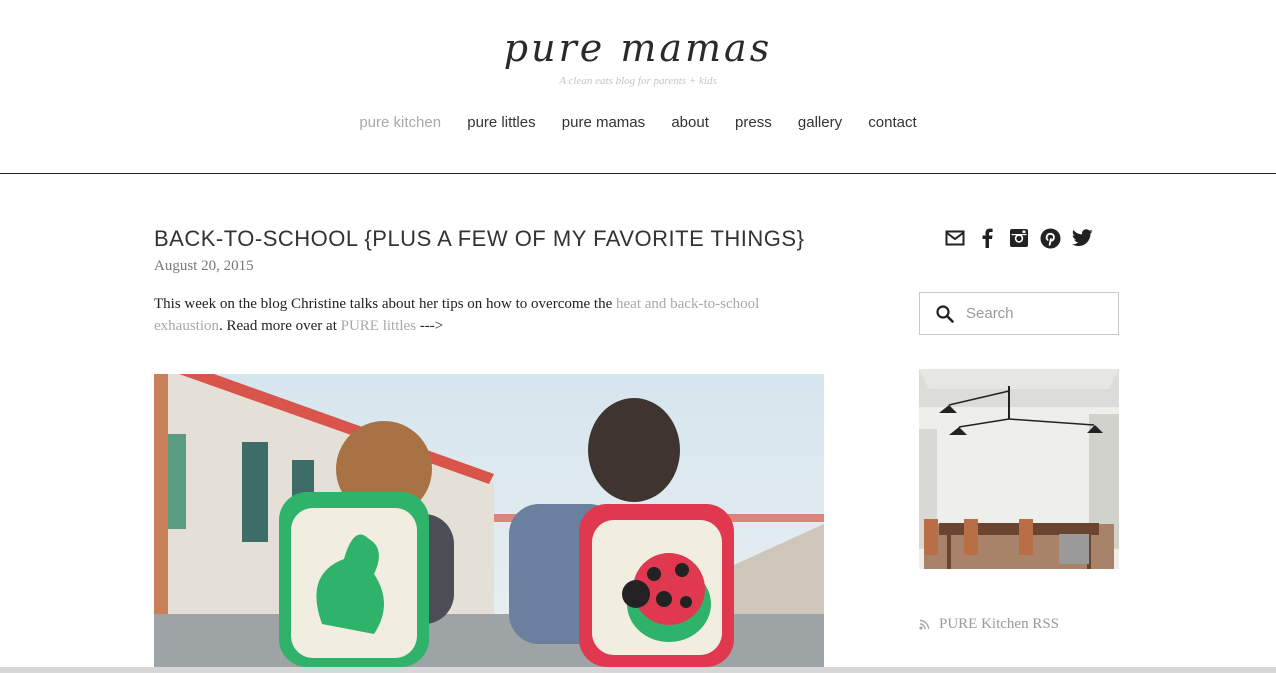  What do you see at coordinates (753, 122) in the screenshot?
I see `nav-item-press: press` at bounding box center [753, 122].